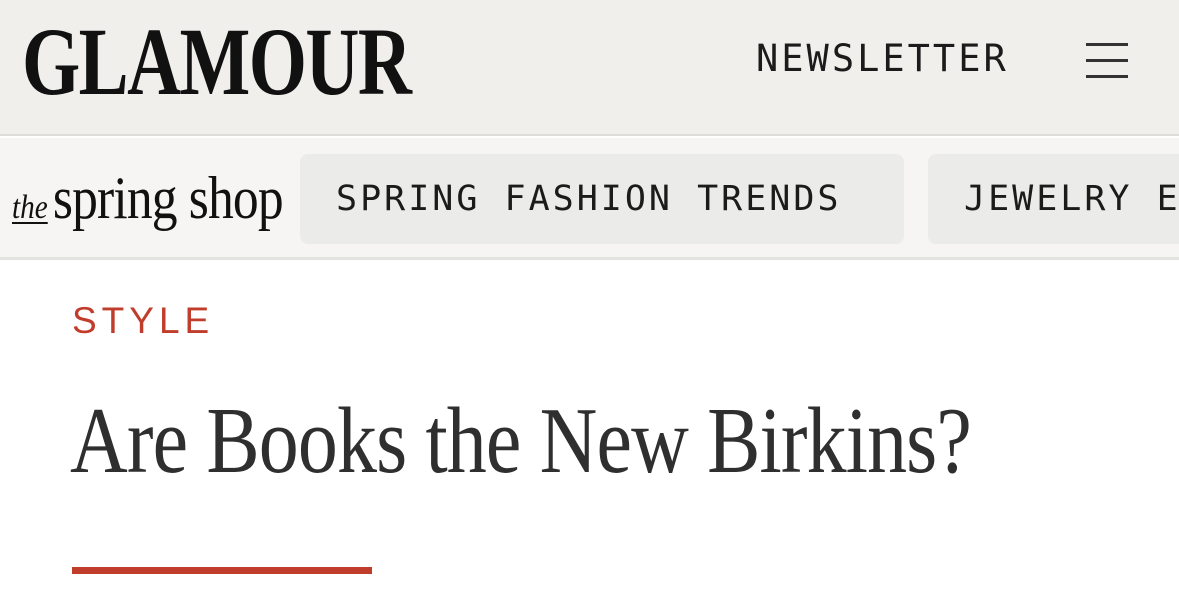 The width and height of the screenshot is (1179, 615). What do you see at coordinates (882, 59) in the screenshot?
I see `newsletter-link: NEWSLETTER` at bounding box center [882, 59].